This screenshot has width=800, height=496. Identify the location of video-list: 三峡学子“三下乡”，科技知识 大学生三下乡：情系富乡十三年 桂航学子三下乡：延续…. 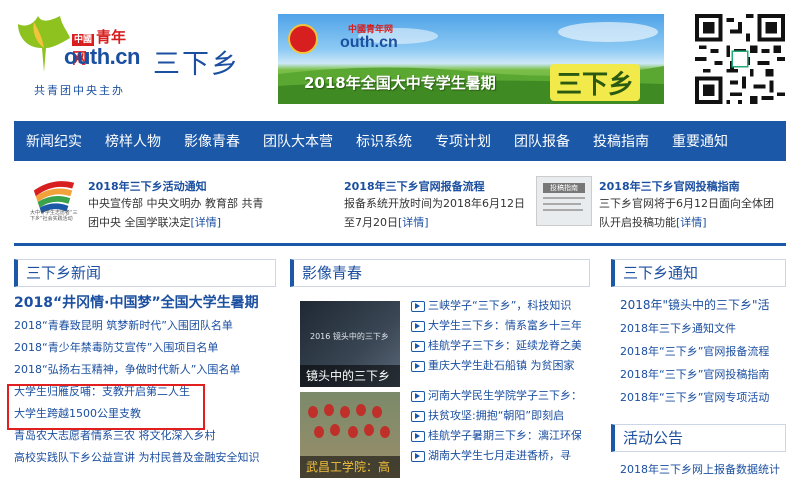
(496, 381).